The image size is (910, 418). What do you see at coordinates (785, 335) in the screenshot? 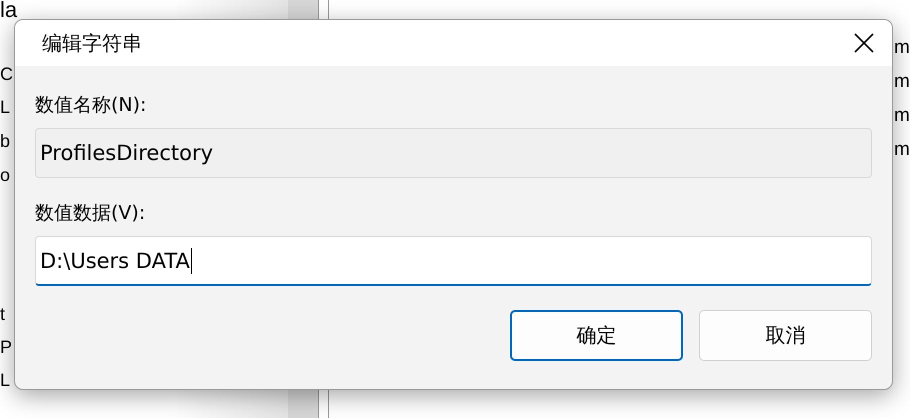
I see `cancel-button: 取消` at bounding box center [785, 335].